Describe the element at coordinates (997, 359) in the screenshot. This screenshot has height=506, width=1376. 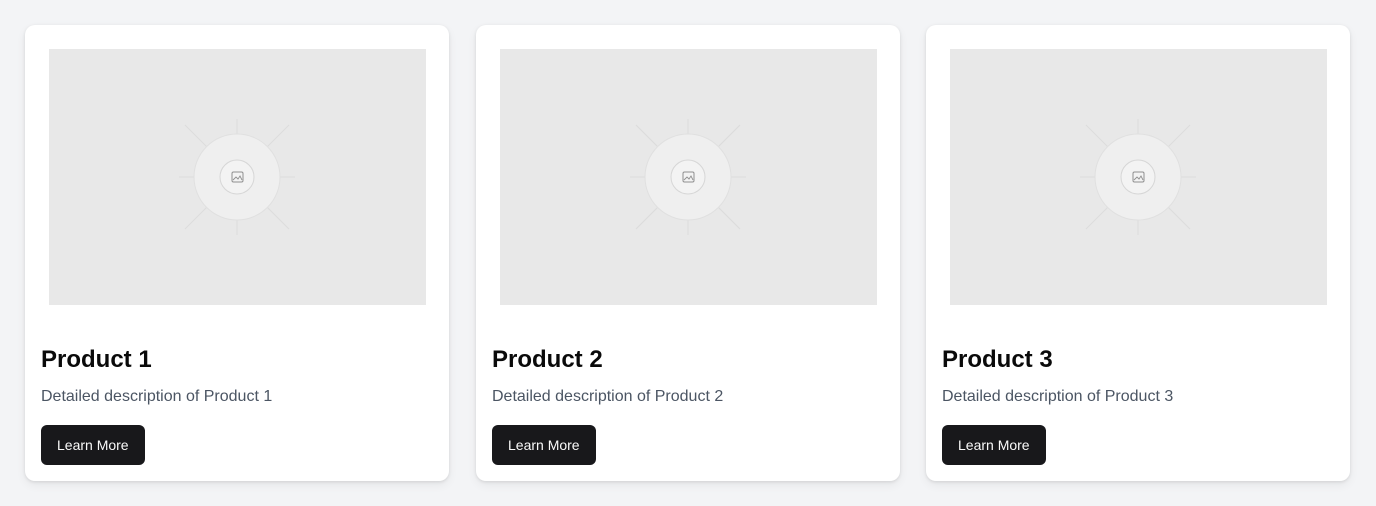
I see `product-title: Product 3` at that location.